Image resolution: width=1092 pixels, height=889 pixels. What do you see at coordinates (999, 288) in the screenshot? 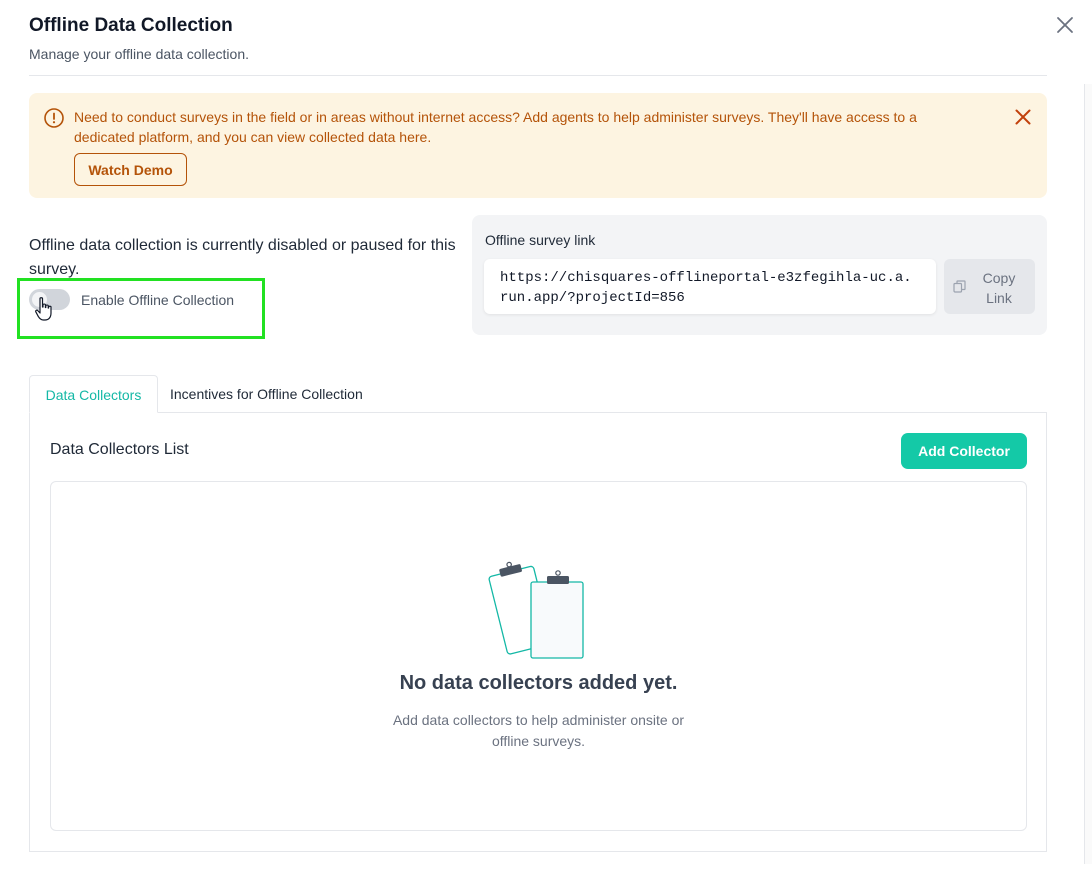
I see `copy-link-label: Copy Link` at bounding box center [999, 288].